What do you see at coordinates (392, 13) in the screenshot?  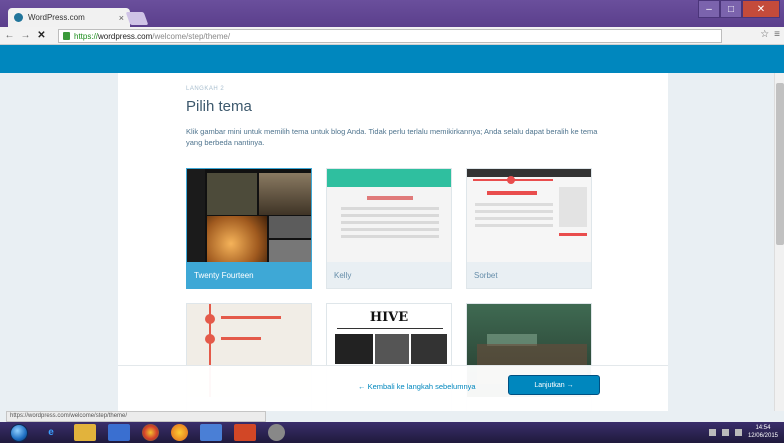 I see `browser-title-bar: WordPress.com × – □ ✕` at bounding box center [392, 13].